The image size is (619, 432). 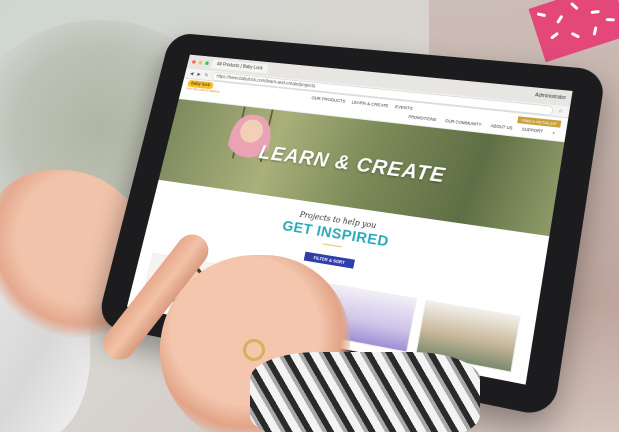 What do you see at coordinates (199, 74) in the screenshot?
I see `forward-arrow-icon: ▶` at bounding box center [199, 74].